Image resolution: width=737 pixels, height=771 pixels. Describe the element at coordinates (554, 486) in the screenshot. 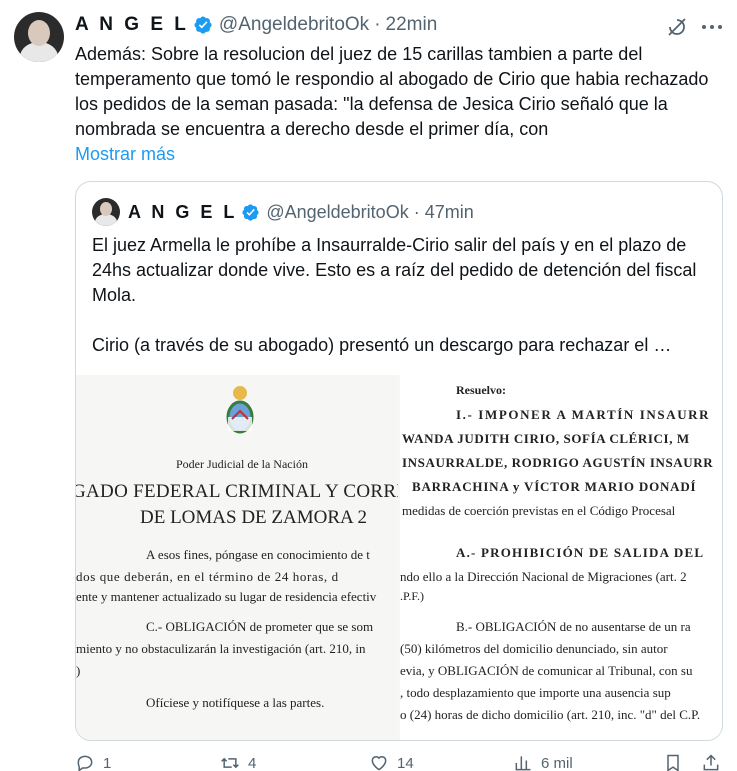

I see `doc-right-line-5: BARRACHINA y VÍCTOR MARIO DONADÍ` at that location.